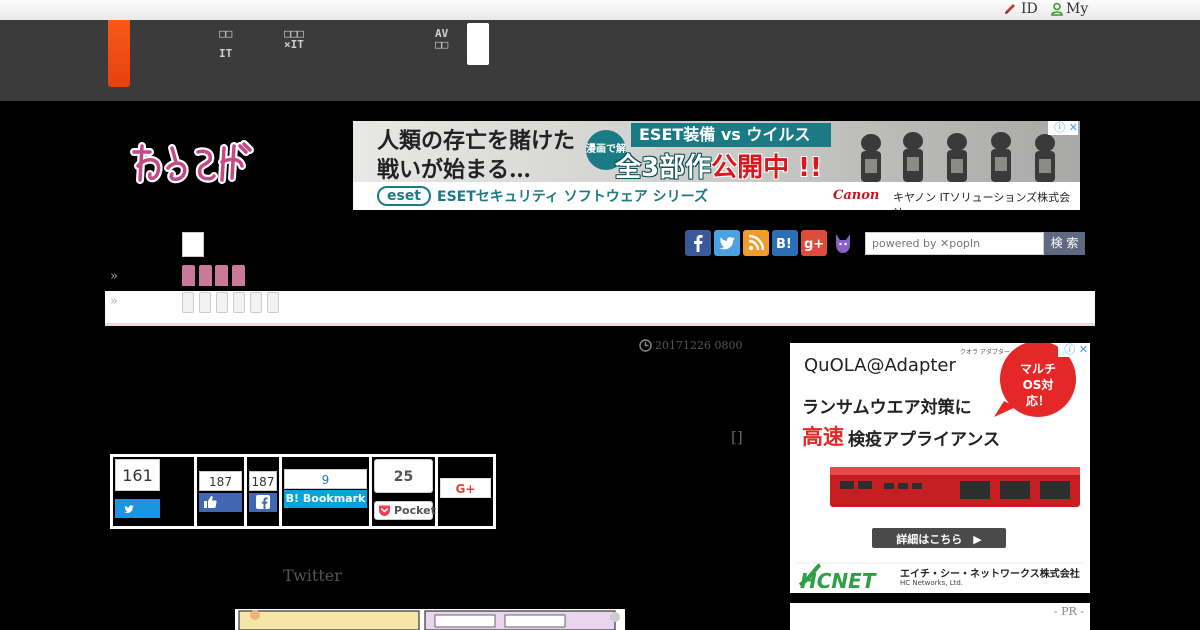 The height and width of the screenshot is (630, 1200). I want to click on top-utility-bar: ID My, so click(600, 10).